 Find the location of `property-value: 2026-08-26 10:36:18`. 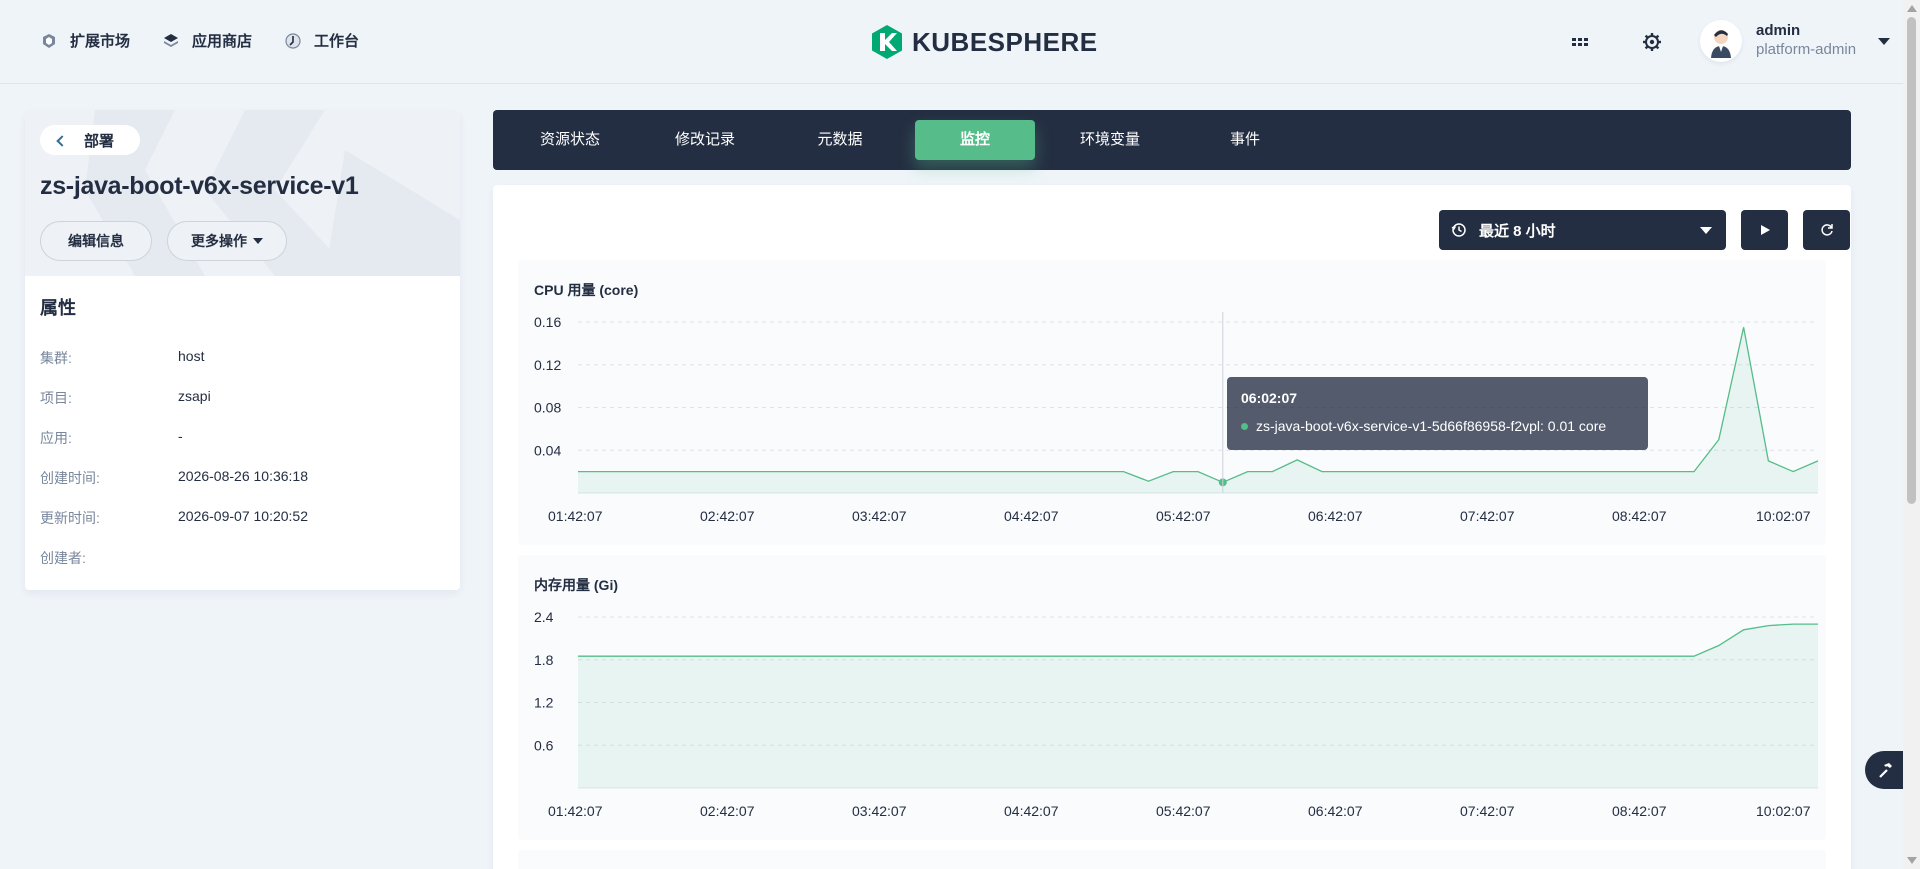

property-value: 2026-08-26 10:36:18 is located at coordinates (243, 476).